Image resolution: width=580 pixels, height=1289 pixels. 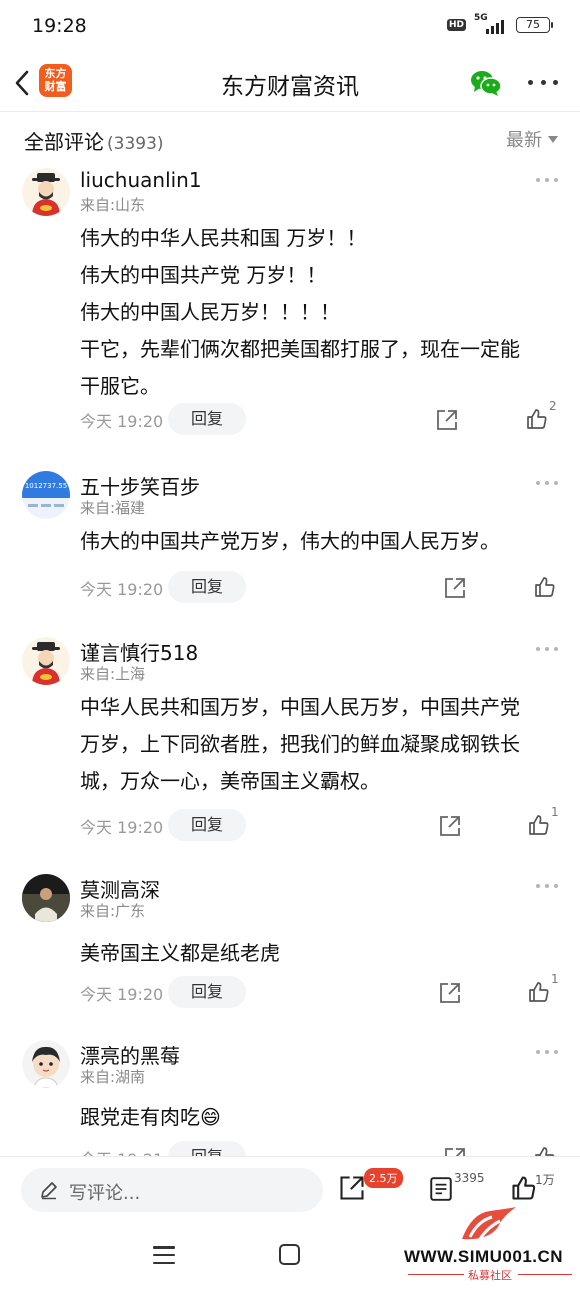 I want to click on comment-total-count: 3395, so click(x=469, y=1178).